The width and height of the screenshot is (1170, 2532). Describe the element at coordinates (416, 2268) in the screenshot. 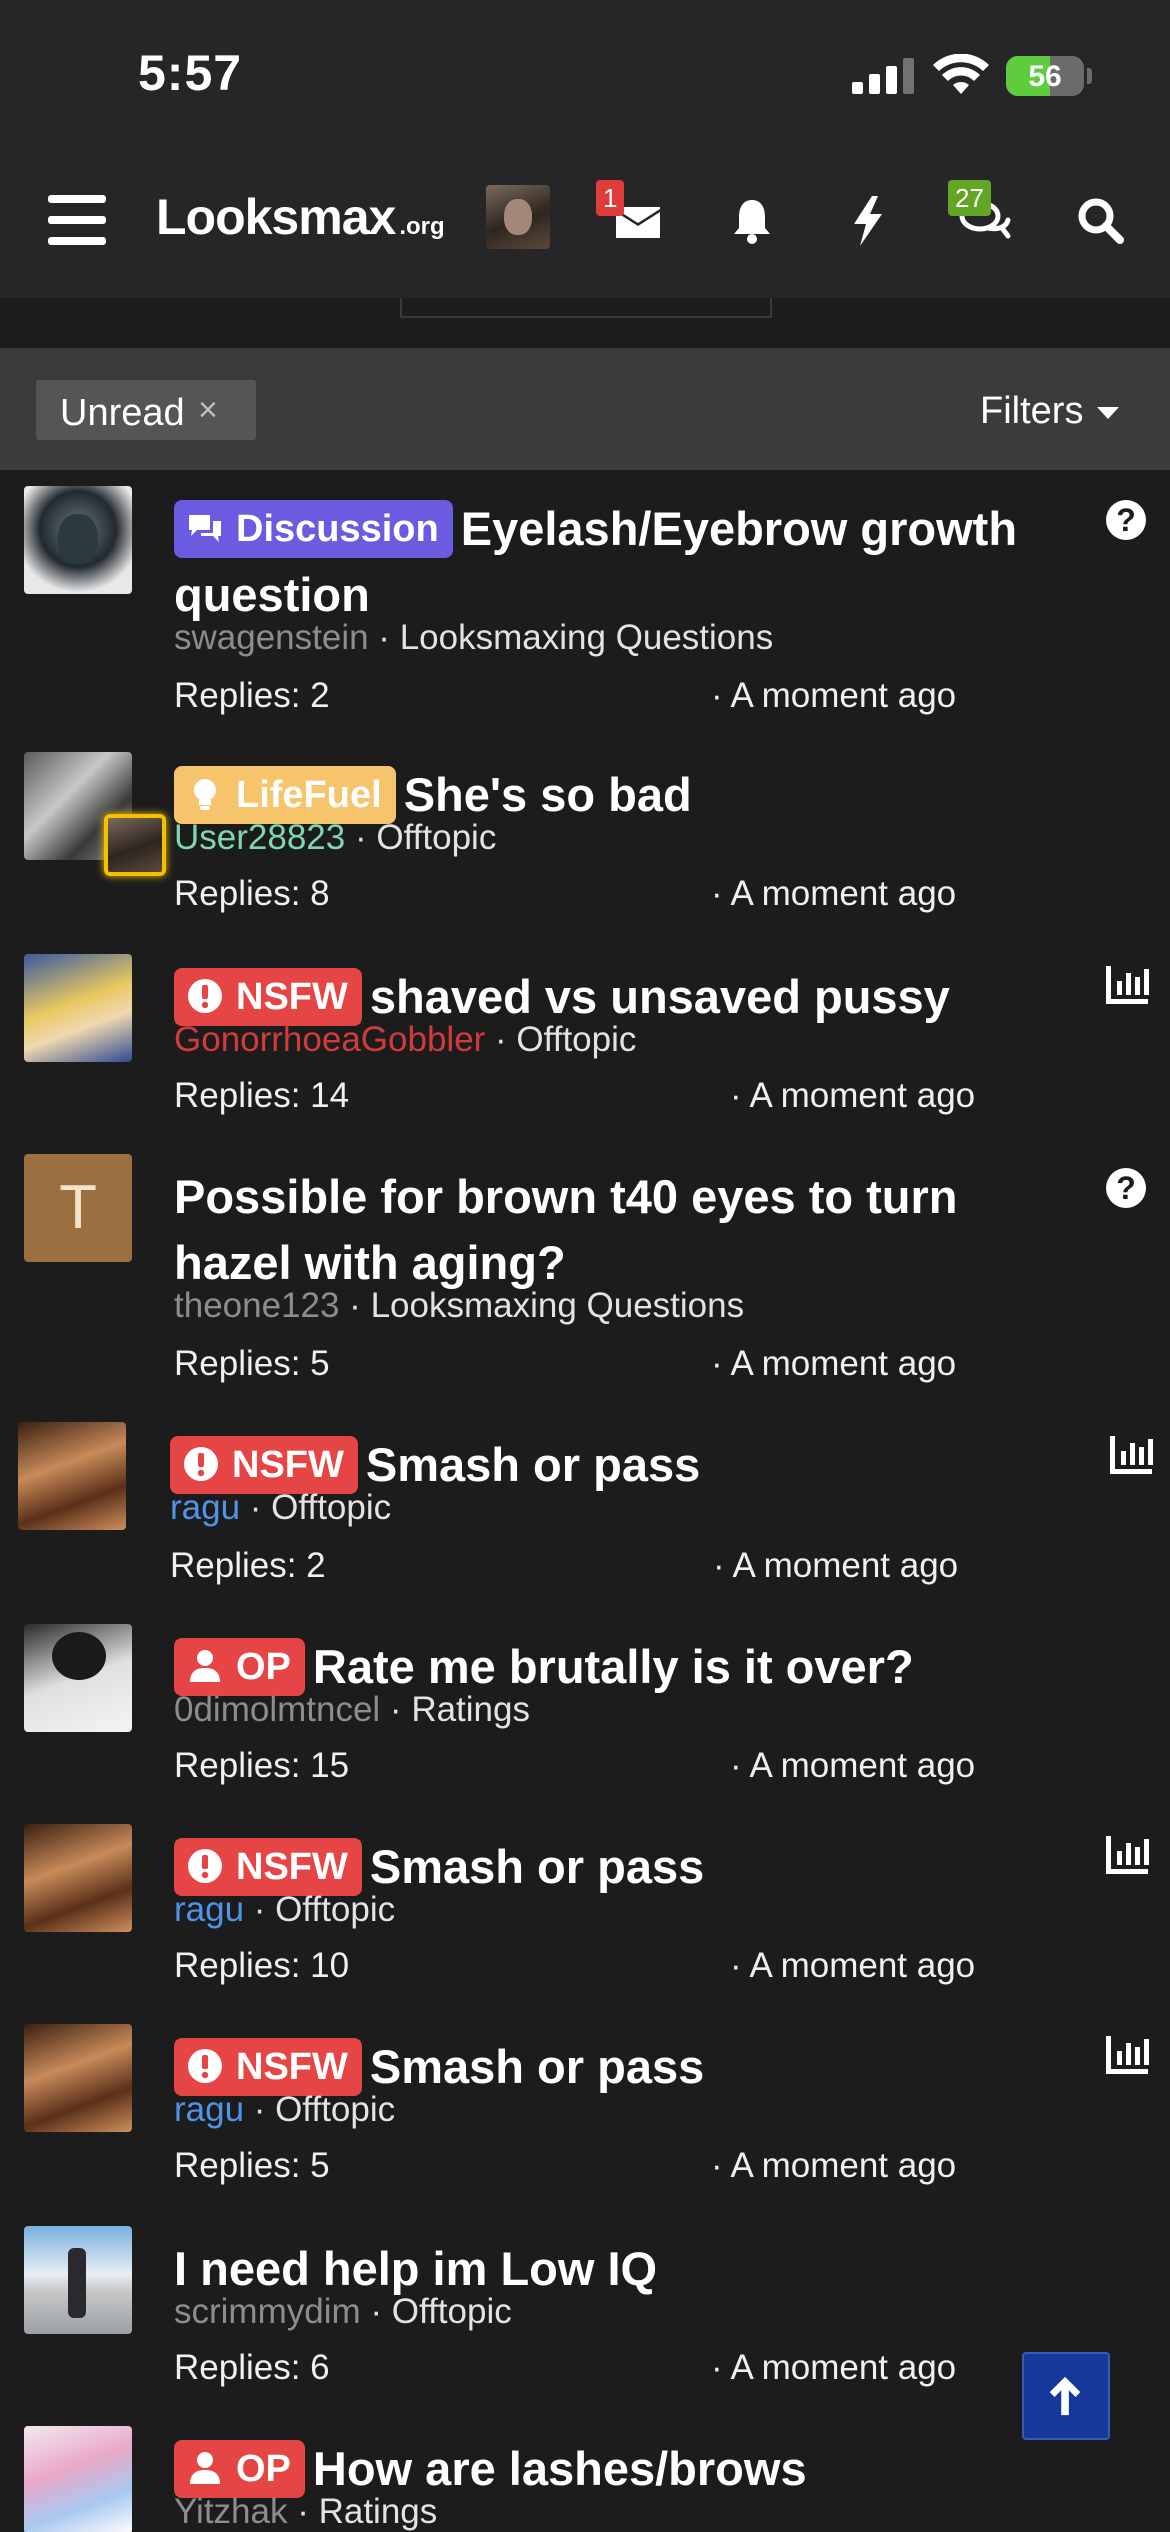

I see `thread-title-text: I need help im Low IQ` at that location.